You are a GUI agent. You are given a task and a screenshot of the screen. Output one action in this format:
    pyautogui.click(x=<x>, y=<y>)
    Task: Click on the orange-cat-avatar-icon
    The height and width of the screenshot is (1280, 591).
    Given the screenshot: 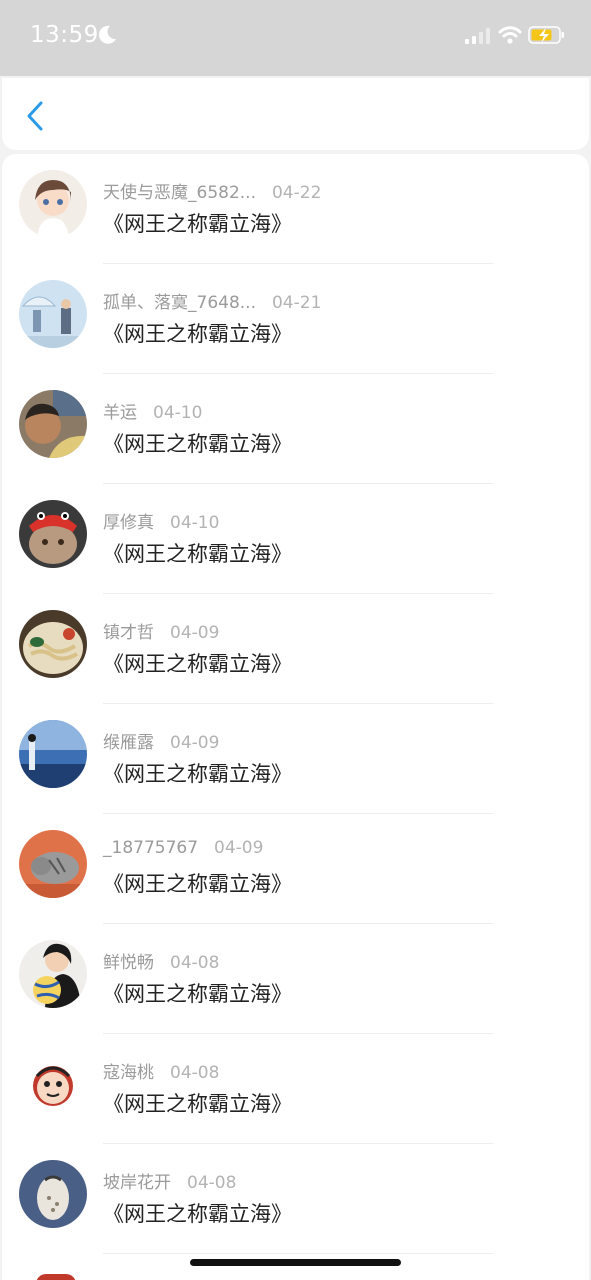 What is the action you would take?
    pyautogui.click(x=53, y=864)
    